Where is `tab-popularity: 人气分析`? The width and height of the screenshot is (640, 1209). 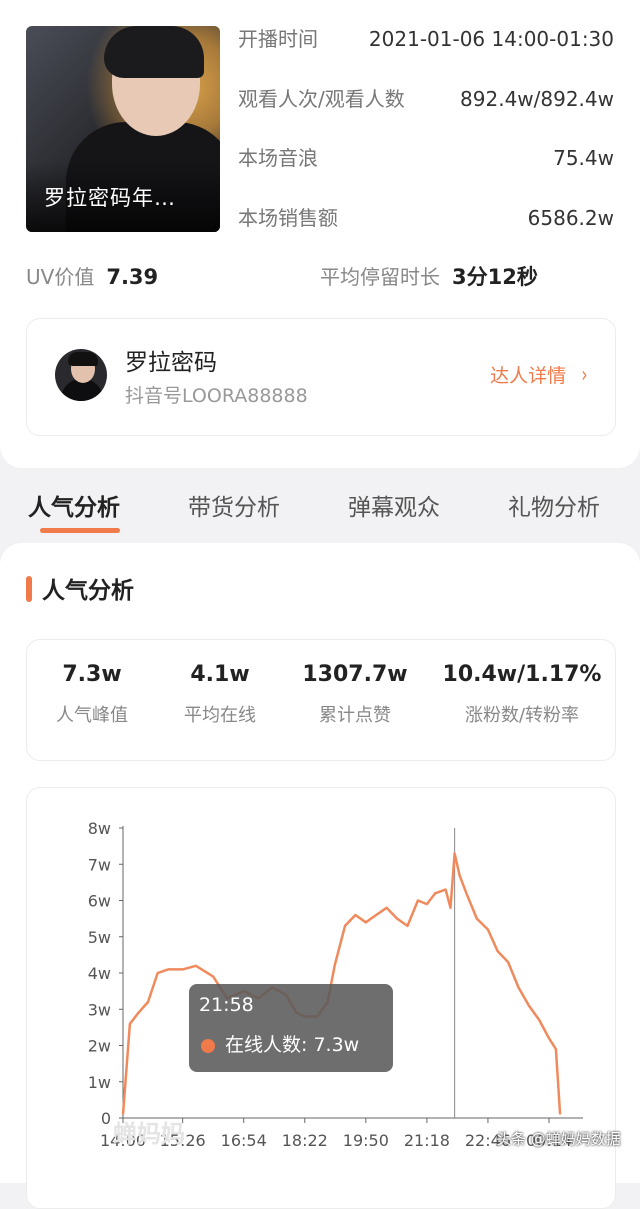
tab-popularity: 人气分析 is located at coordinates (74, 505).